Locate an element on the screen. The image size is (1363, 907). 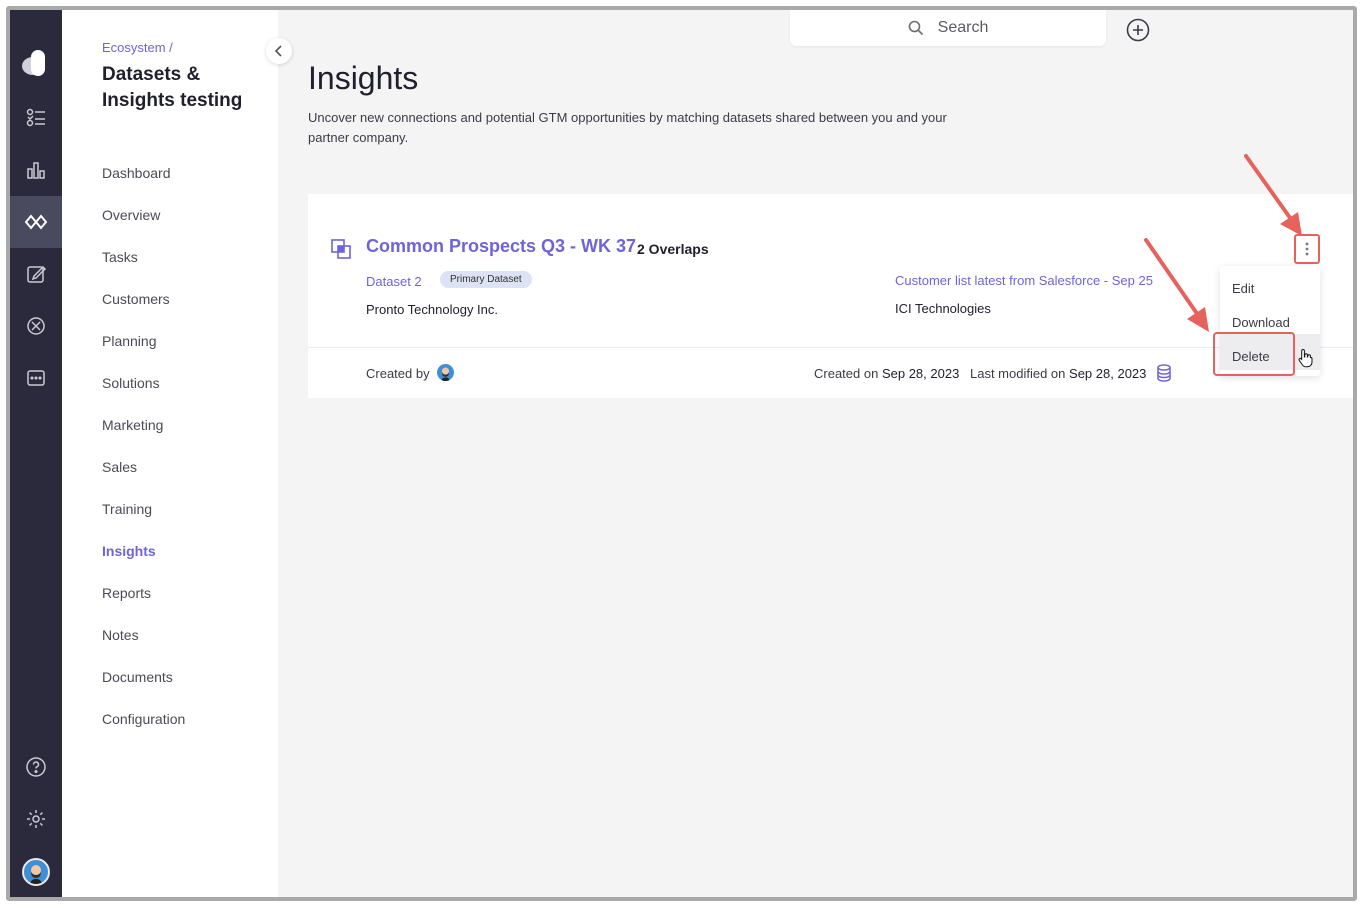
arrow-to-kebab is located at coordinates (1273, 195).